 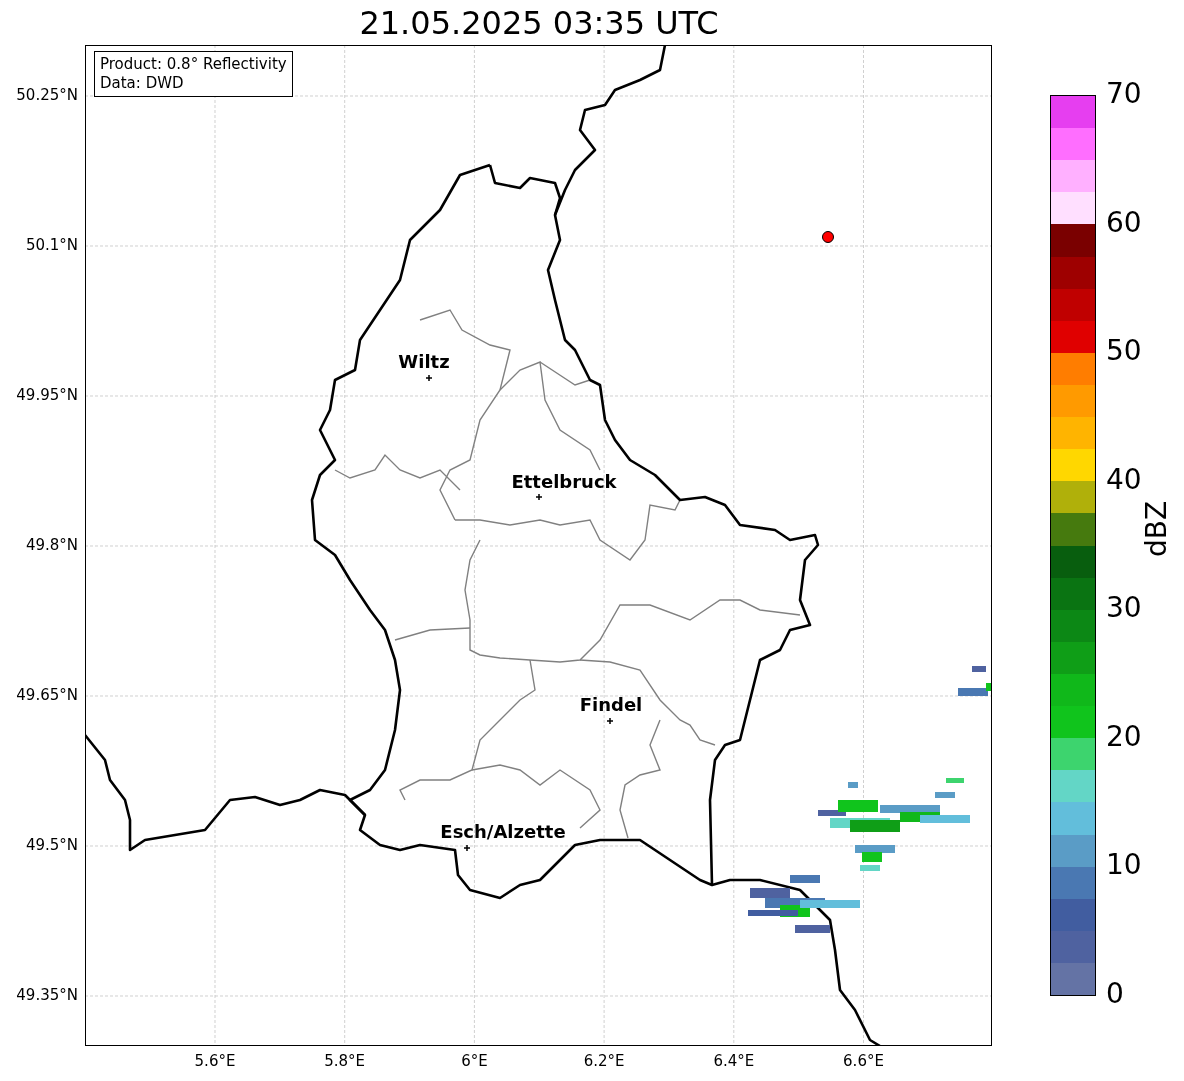 What do you see at coordinates (47, 995) in the screenshot?
I see `latitude-label: 49.35°N` at bounding box center [47, 995].